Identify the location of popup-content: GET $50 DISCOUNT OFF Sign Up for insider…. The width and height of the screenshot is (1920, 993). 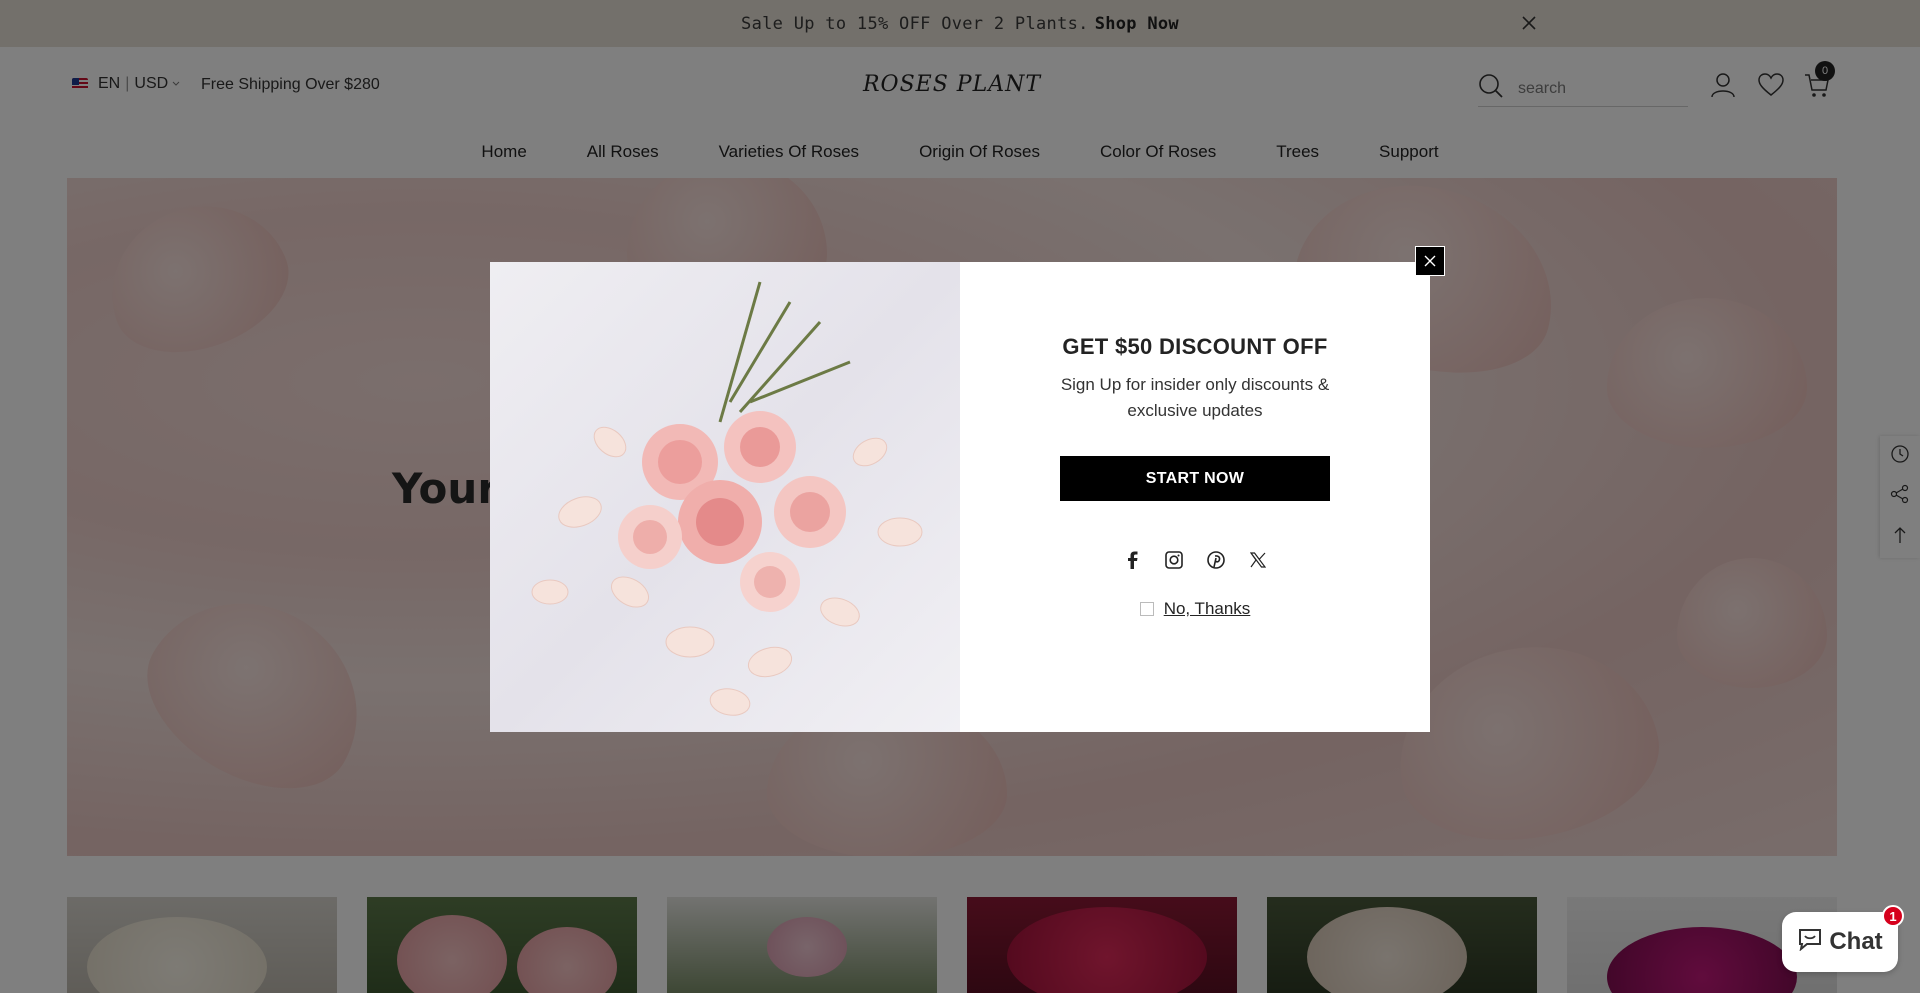
(1195, 497).